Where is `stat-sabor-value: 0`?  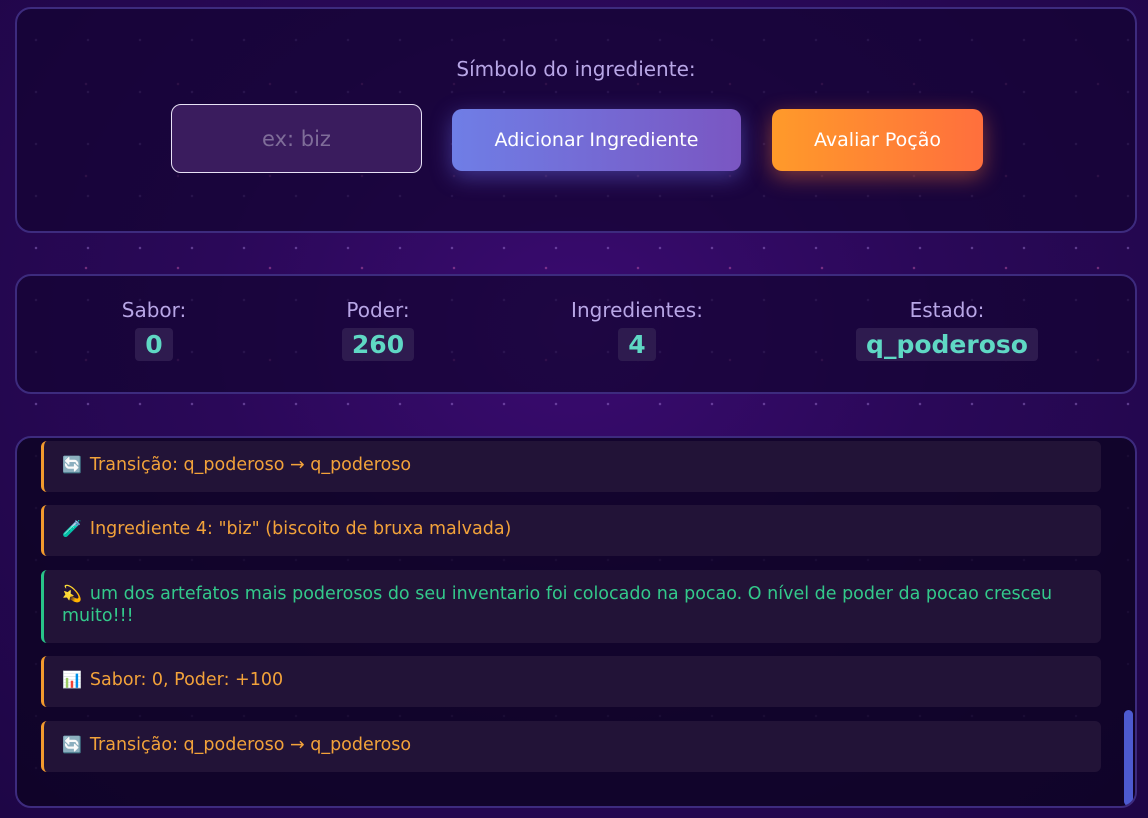 stat-sabor-value: 0 is located at coordinates (154, 344).